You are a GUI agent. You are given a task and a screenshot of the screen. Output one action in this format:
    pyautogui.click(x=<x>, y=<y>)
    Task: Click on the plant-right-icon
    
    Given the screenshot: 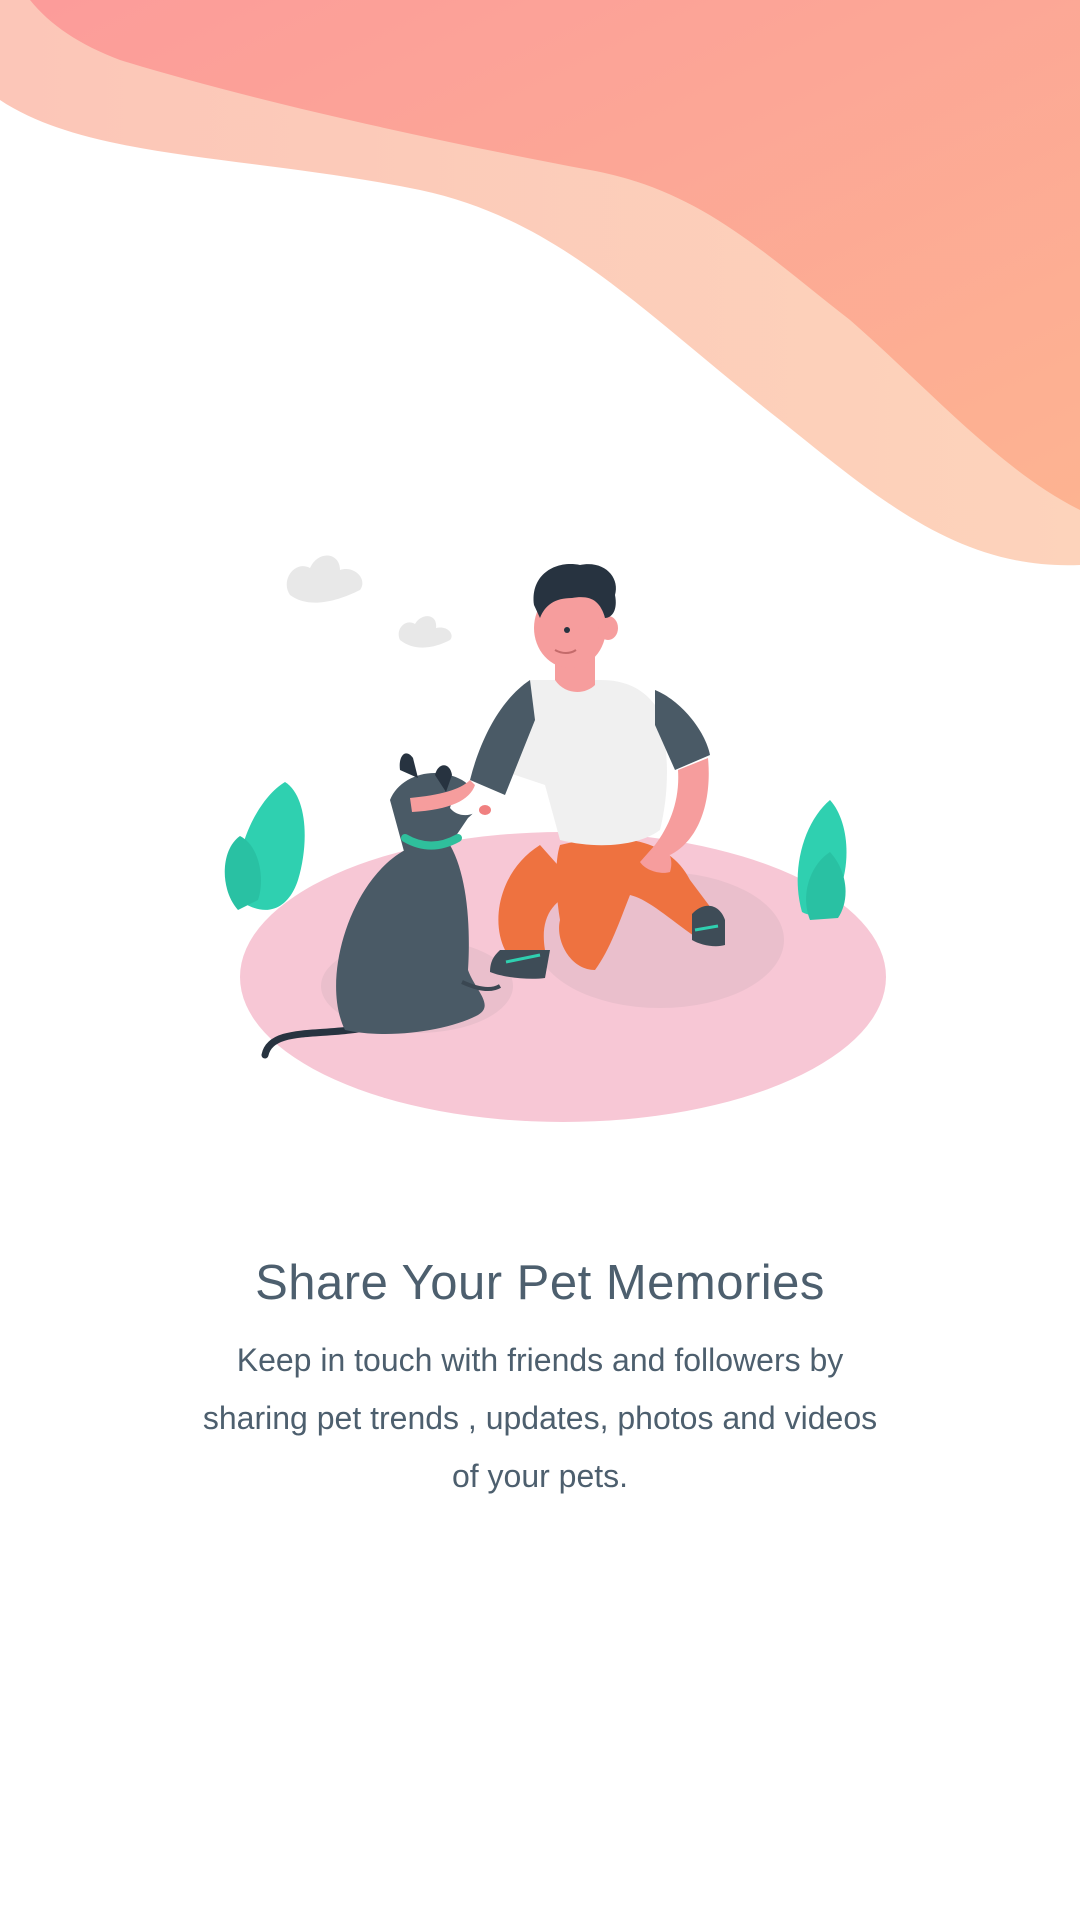 What is the action you would take?
    pyautogui.click(x=822, y=860)
    